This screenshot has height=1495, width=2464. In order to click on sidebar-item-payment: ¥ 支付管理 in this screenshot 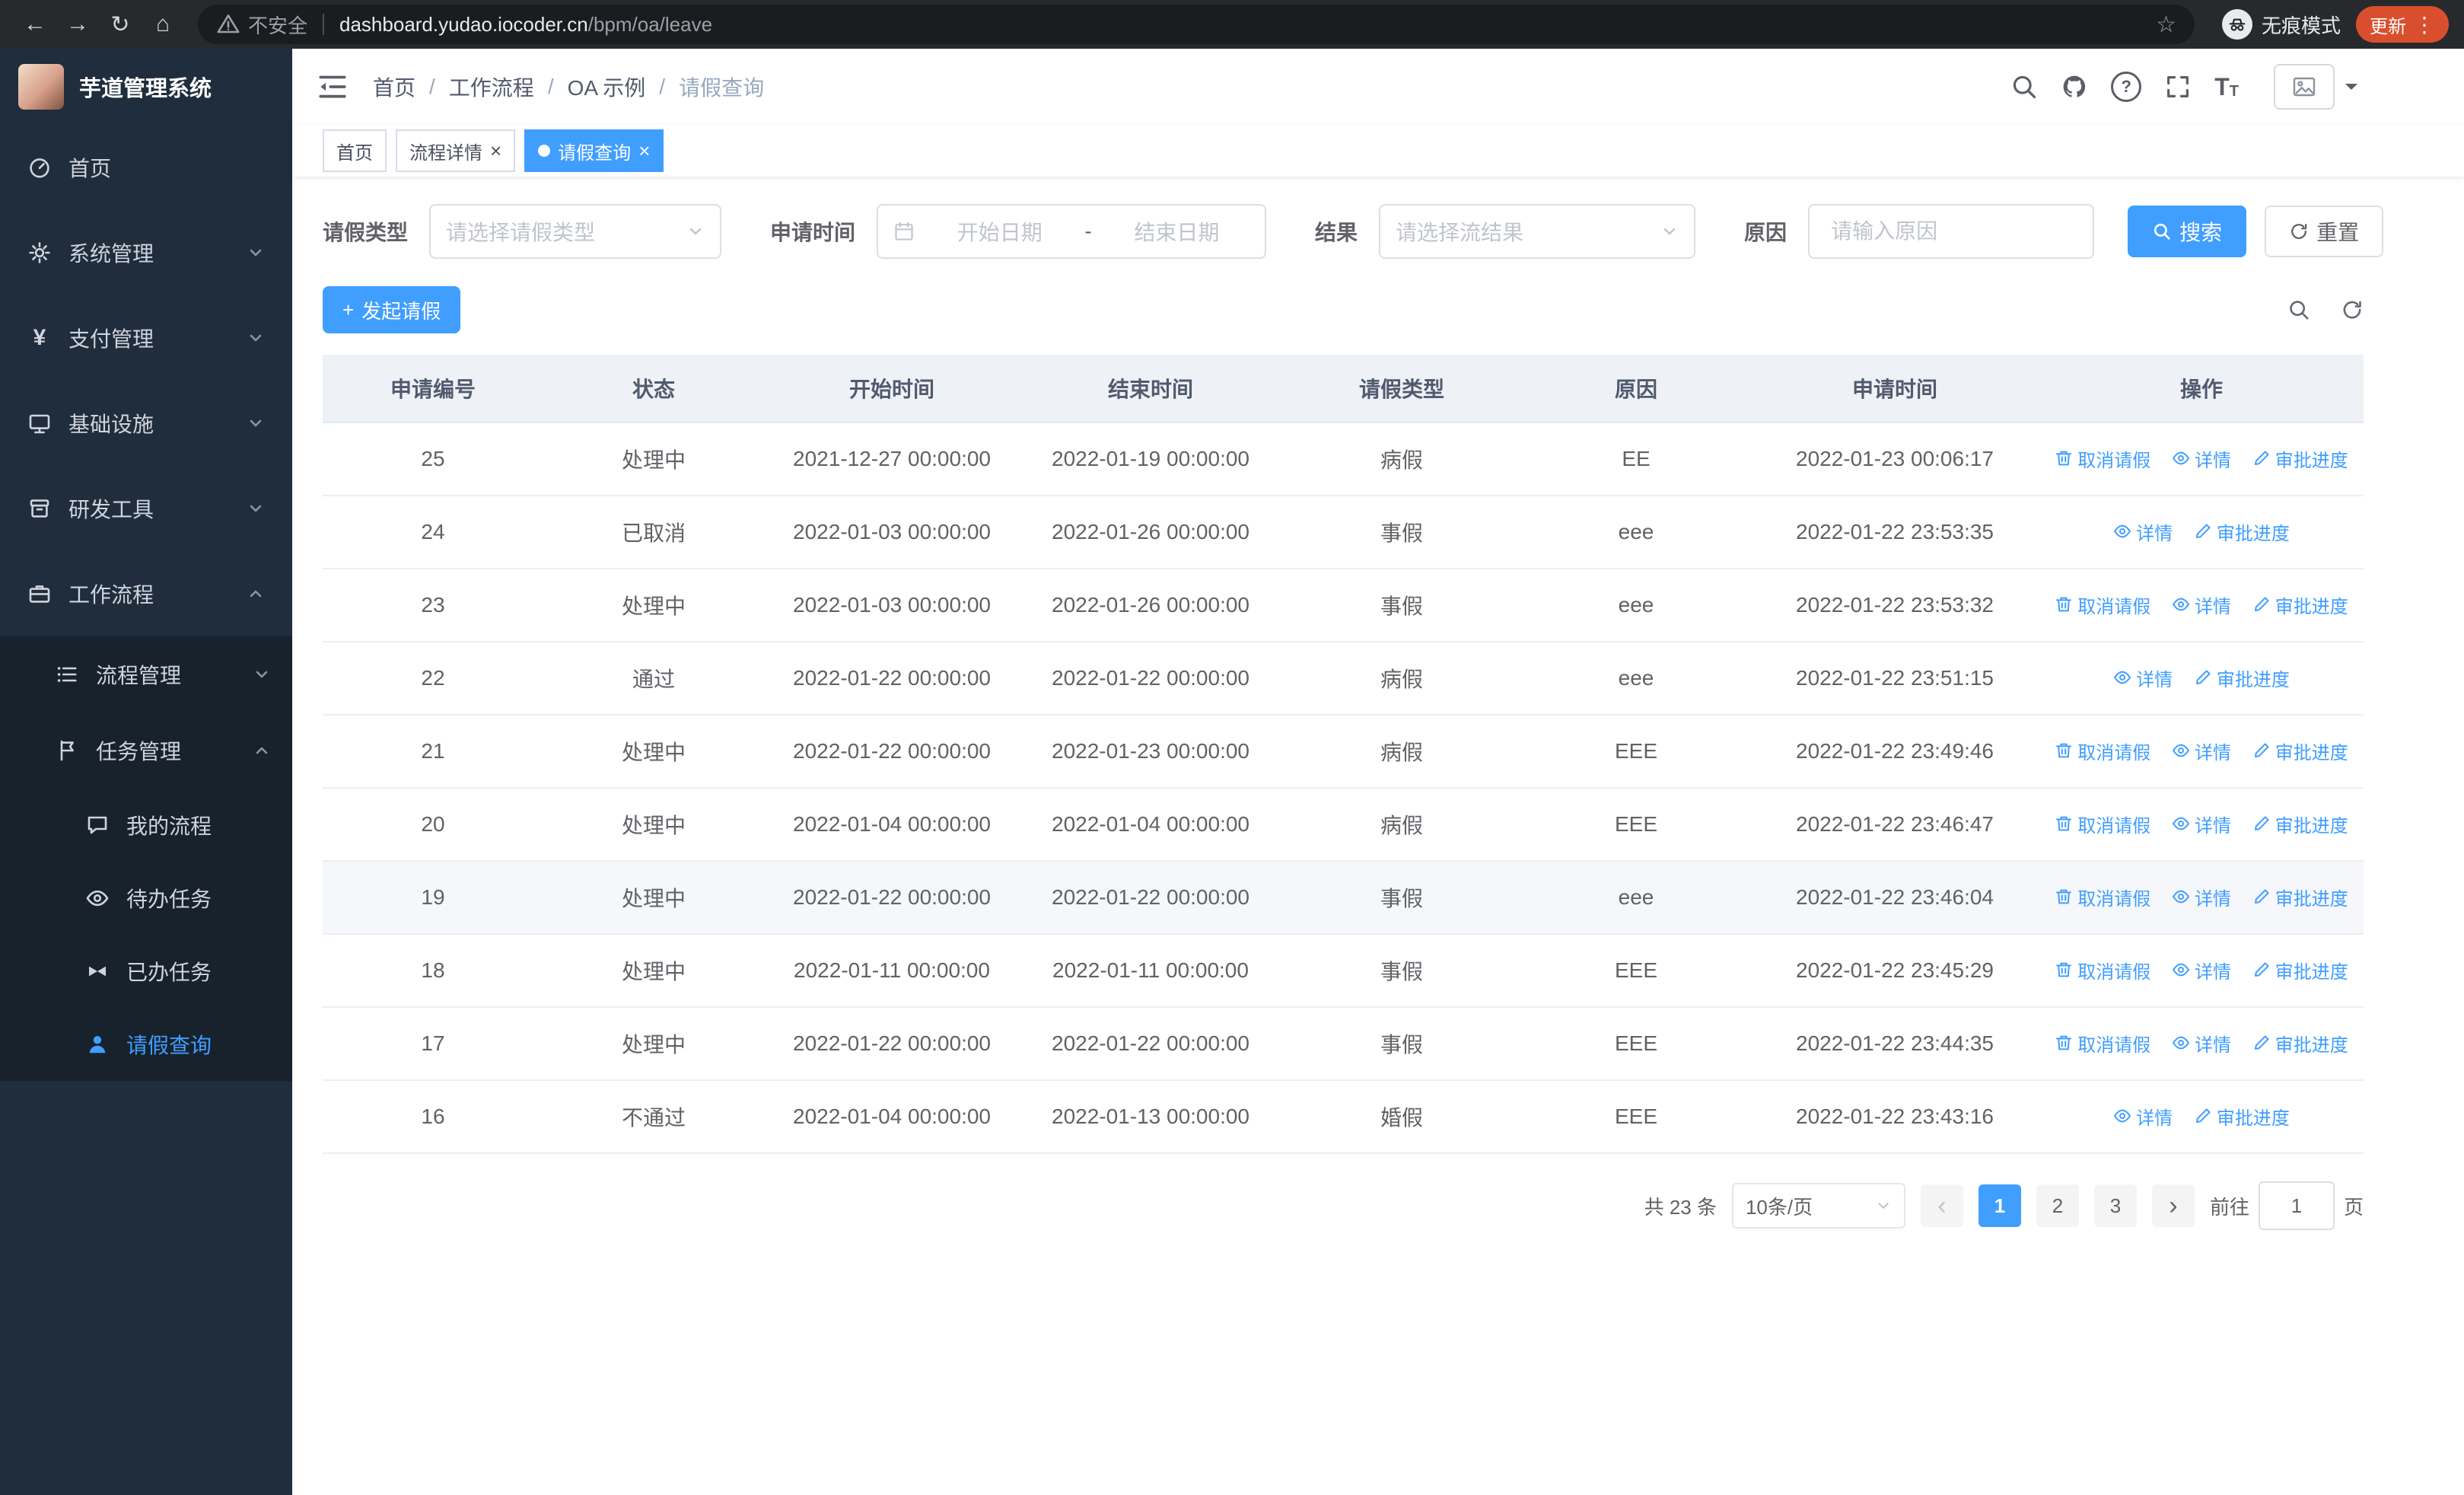, I will do `click(146, 338)`.